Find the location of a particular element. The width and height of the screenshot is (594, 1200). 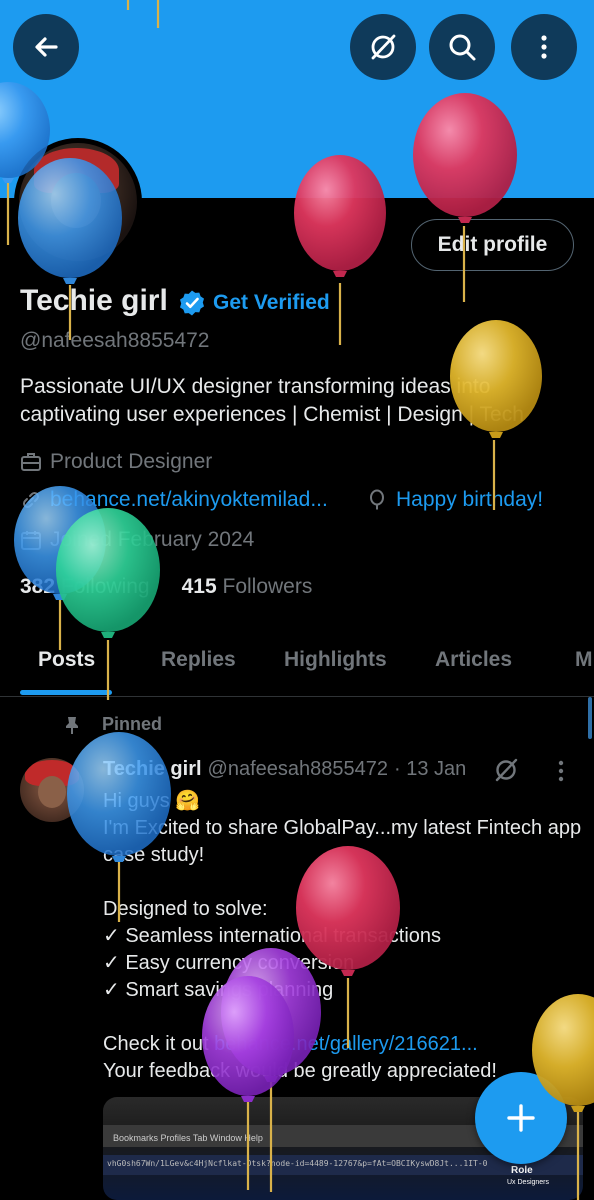

post-author-handle: @nafeesah8855472 is located at coordinates (298, 769).